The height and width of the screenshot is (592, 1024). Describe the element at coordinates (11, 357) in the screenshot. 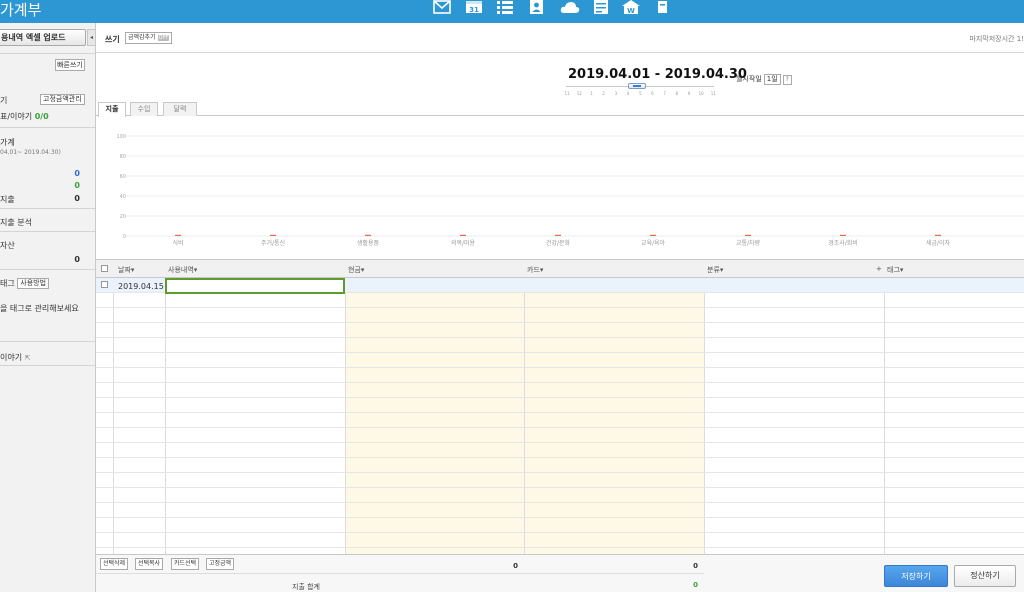

I see `story-label: 이야기` at that location.